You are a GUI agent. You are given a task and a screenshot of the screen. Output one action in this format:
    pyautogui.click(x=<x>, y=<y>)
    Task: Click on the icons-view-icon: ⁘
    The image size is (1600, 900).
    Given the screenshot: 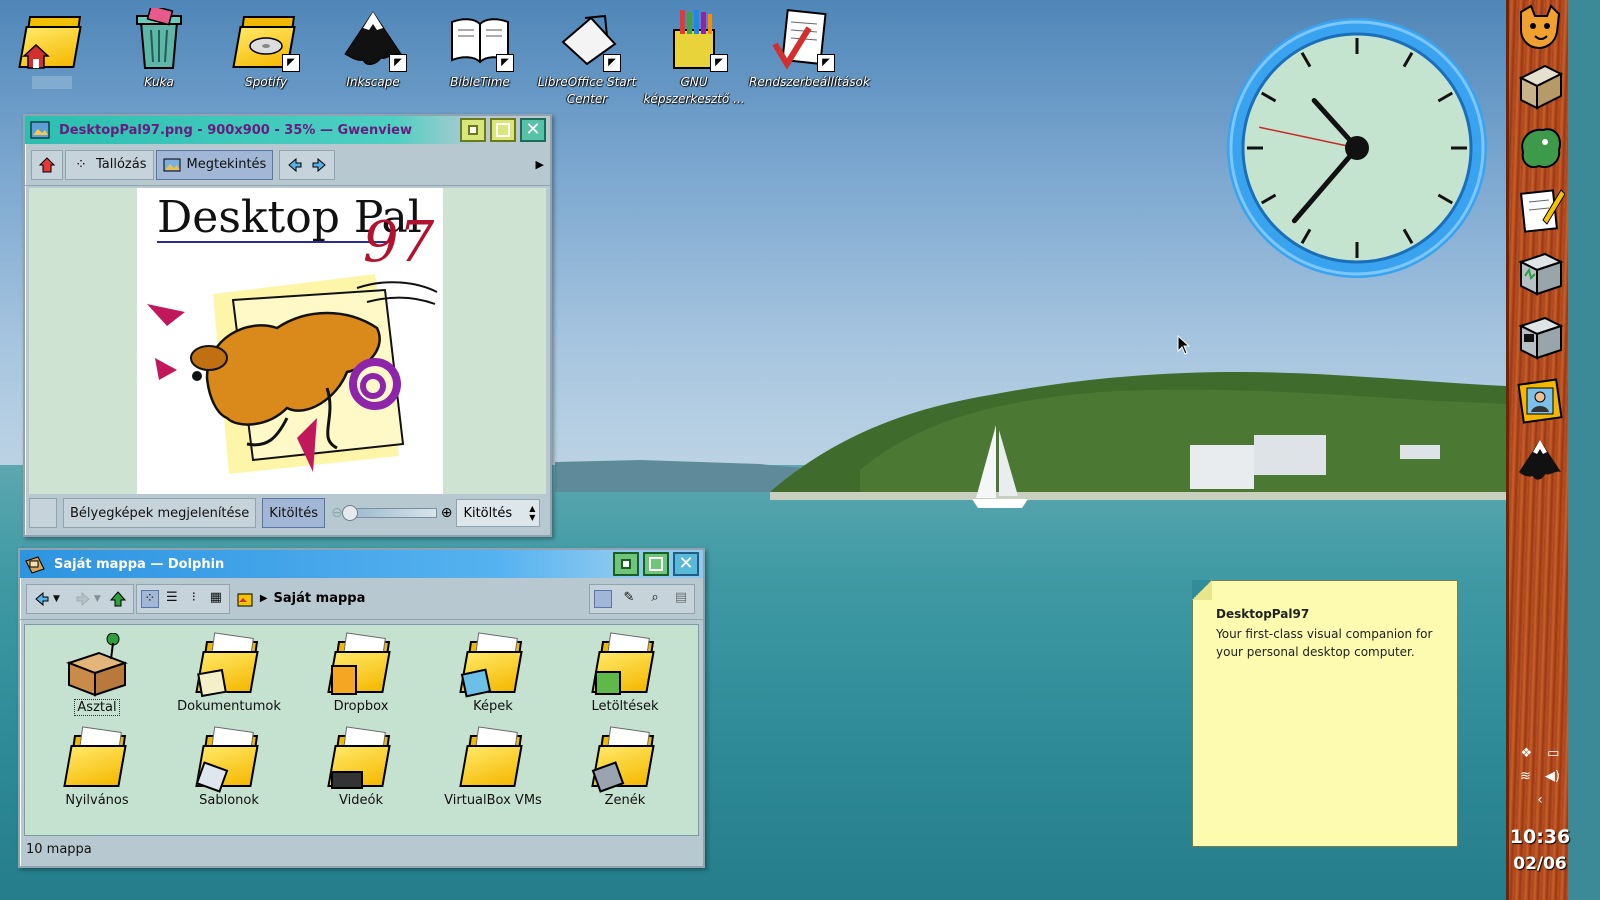 What is the action you would take?
    pyautogui.click(x=149, y=598)
    